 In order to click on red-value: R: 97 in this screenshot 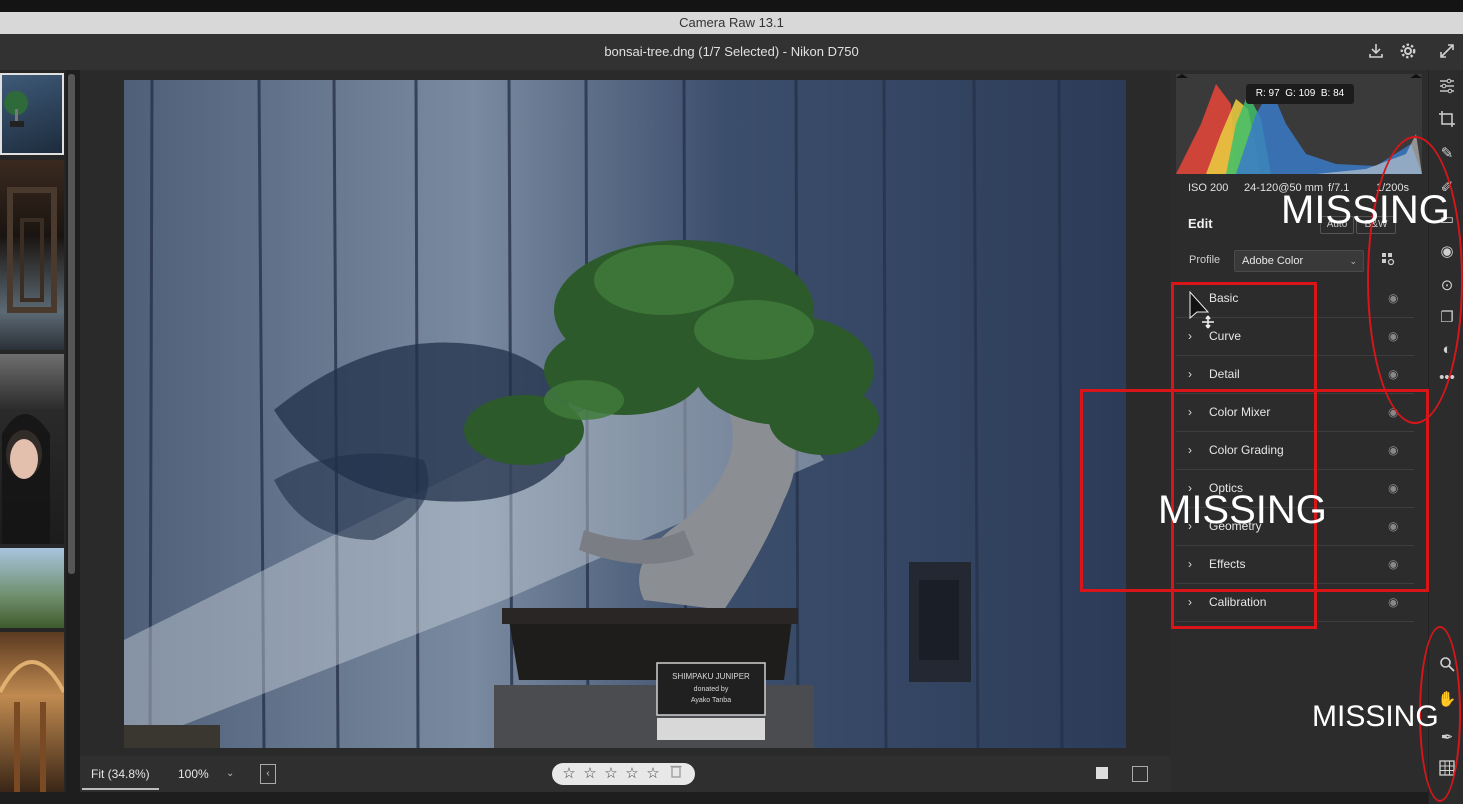, I will do `click(1267, 93)`.